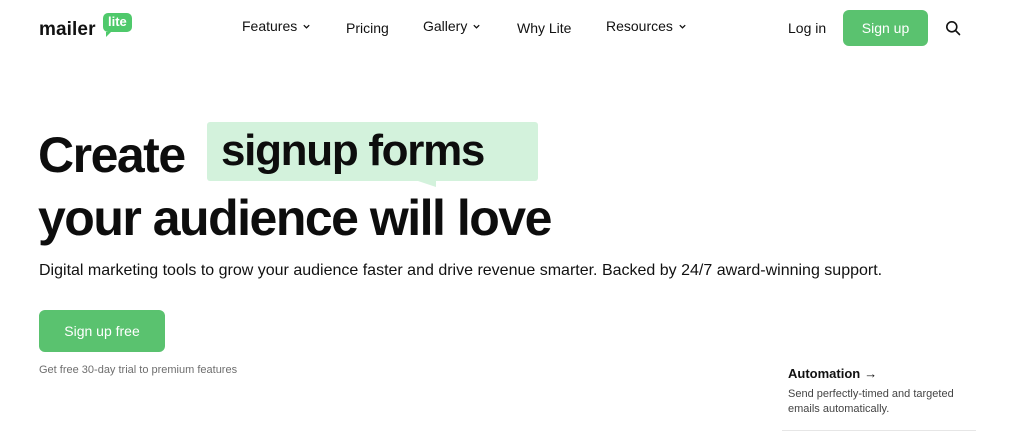  I want to click on search-icon, so click(953, 28).